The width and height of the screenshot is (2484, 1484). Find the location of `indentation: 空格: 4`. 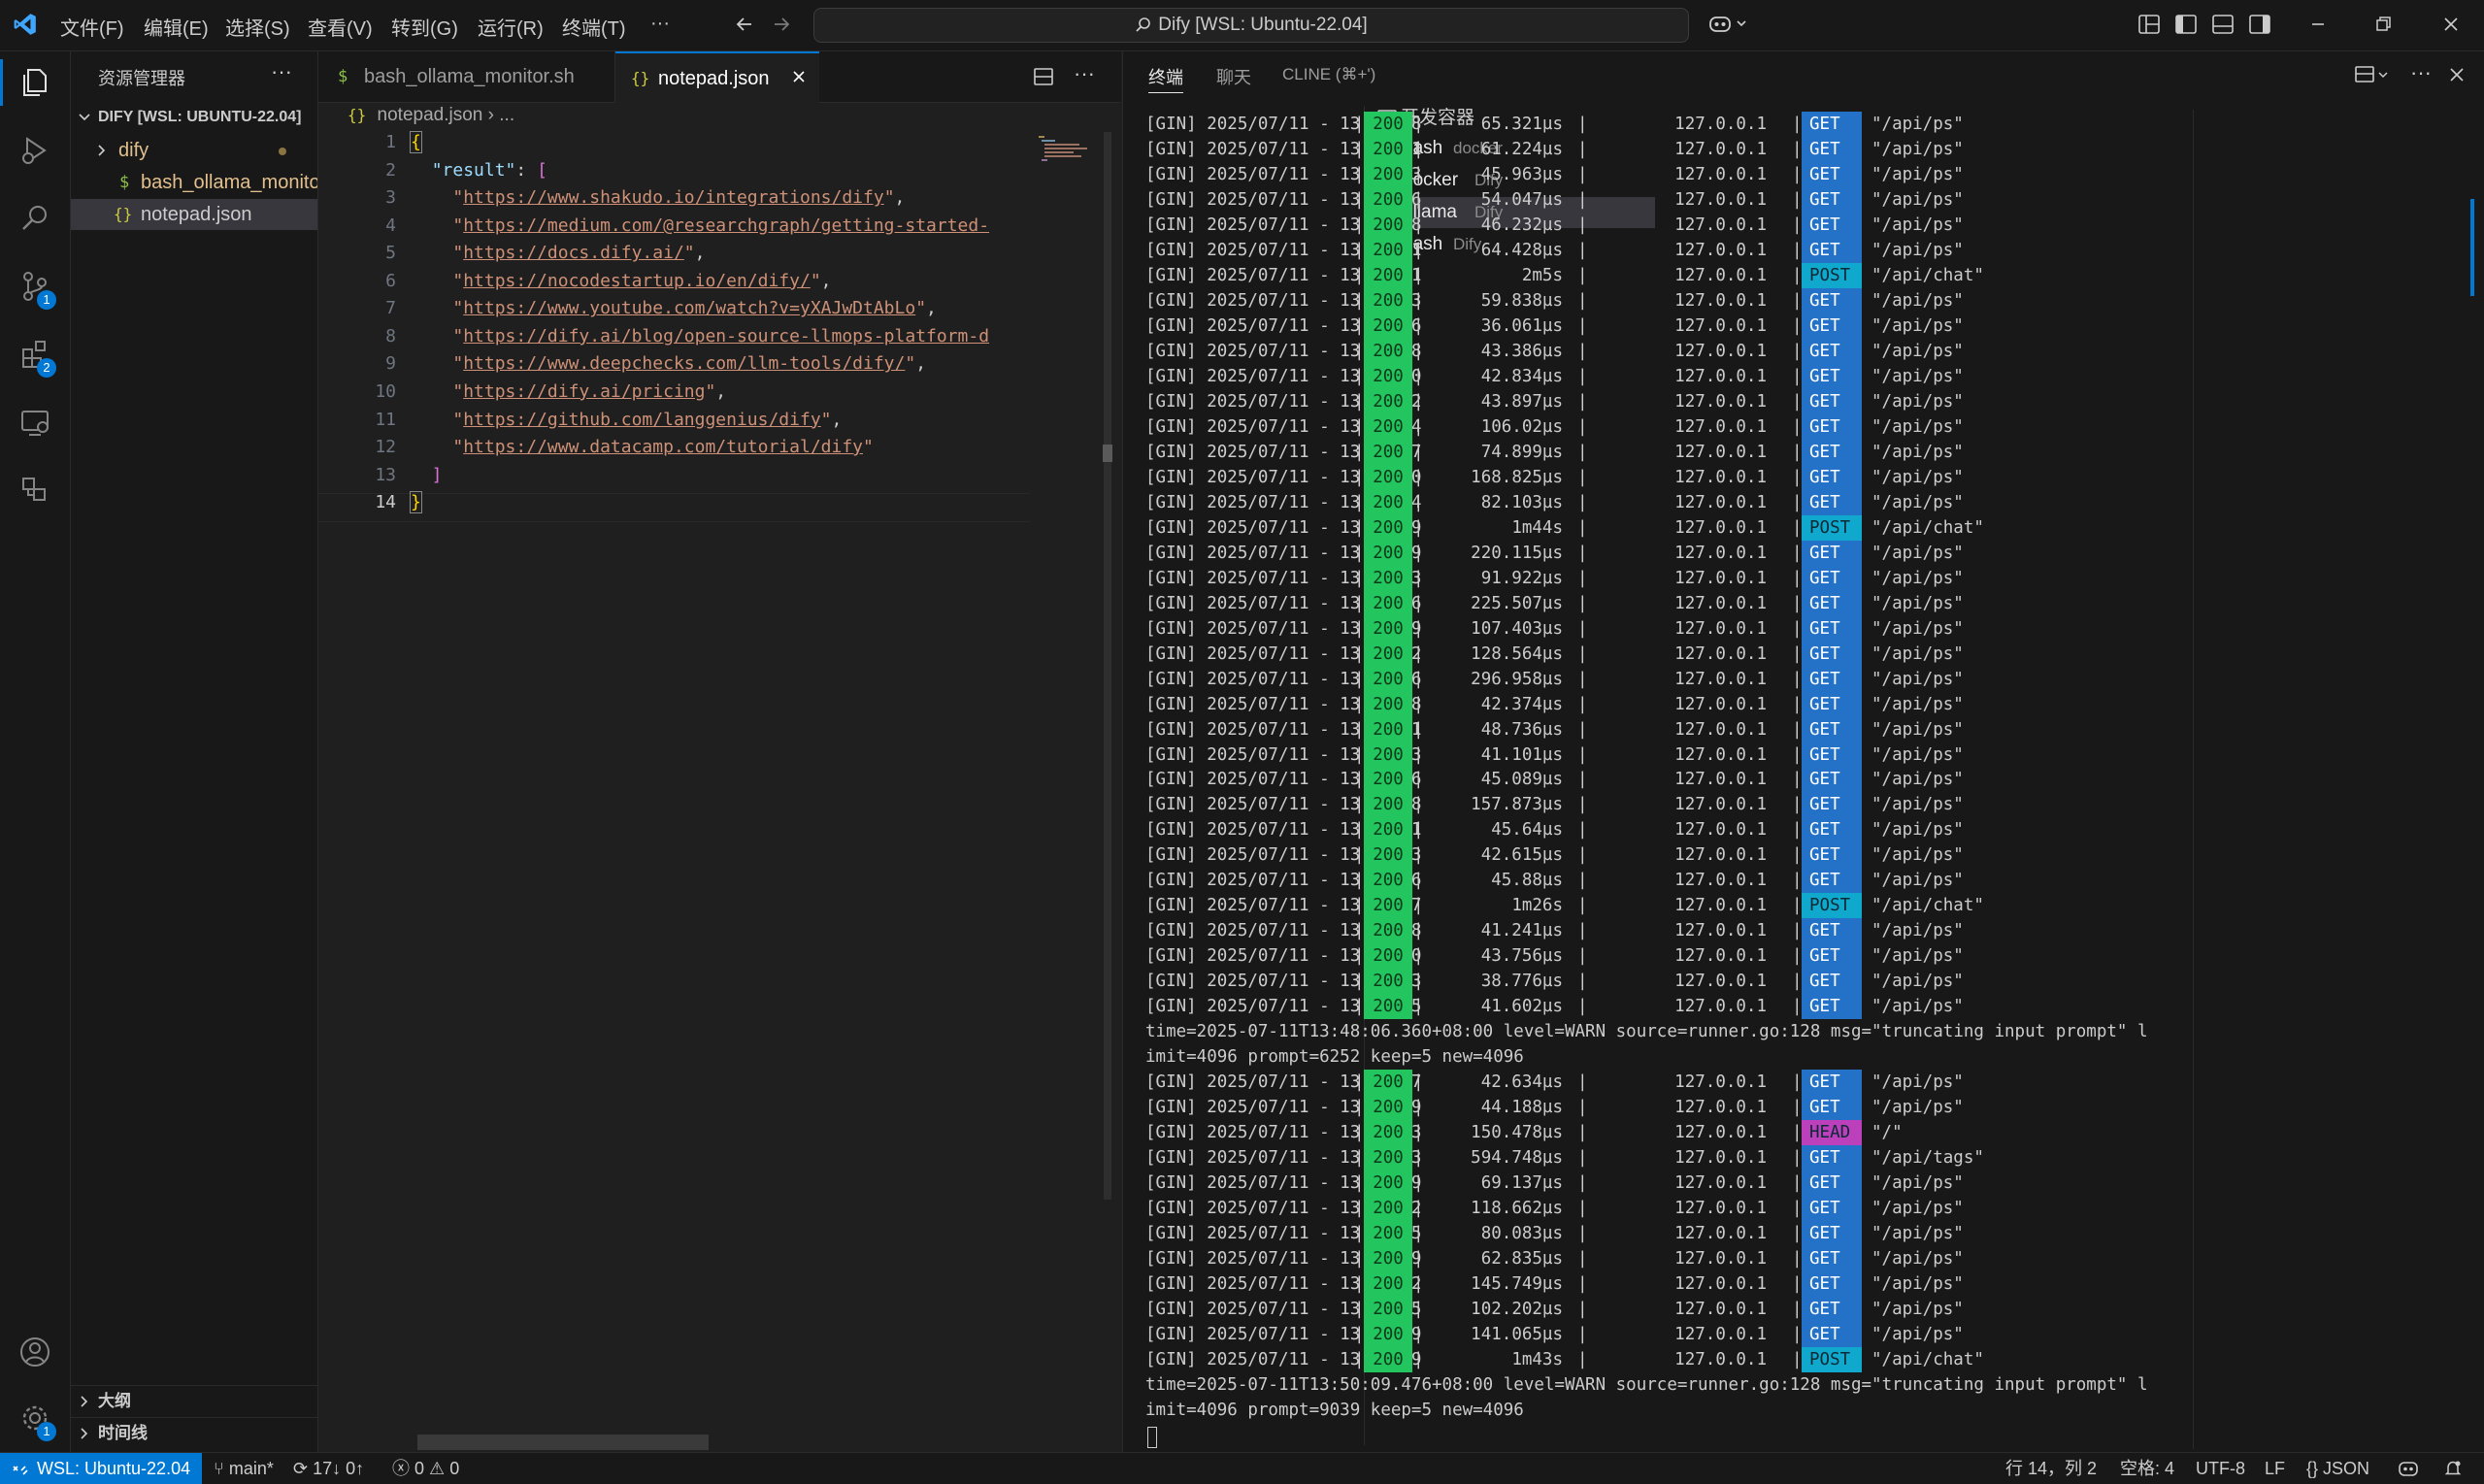

indentation: 空格: 4 is located at coordinates (2147, 1468).